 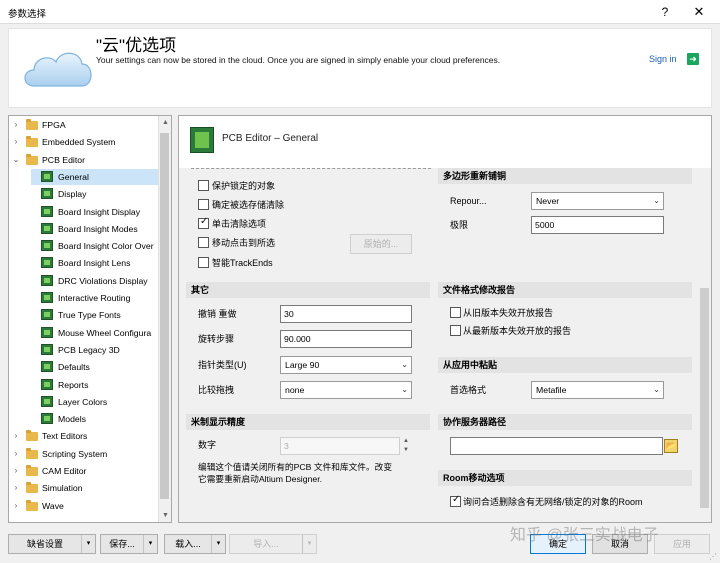 I want to click on undo-input: 30, so click(x=346, y=314).